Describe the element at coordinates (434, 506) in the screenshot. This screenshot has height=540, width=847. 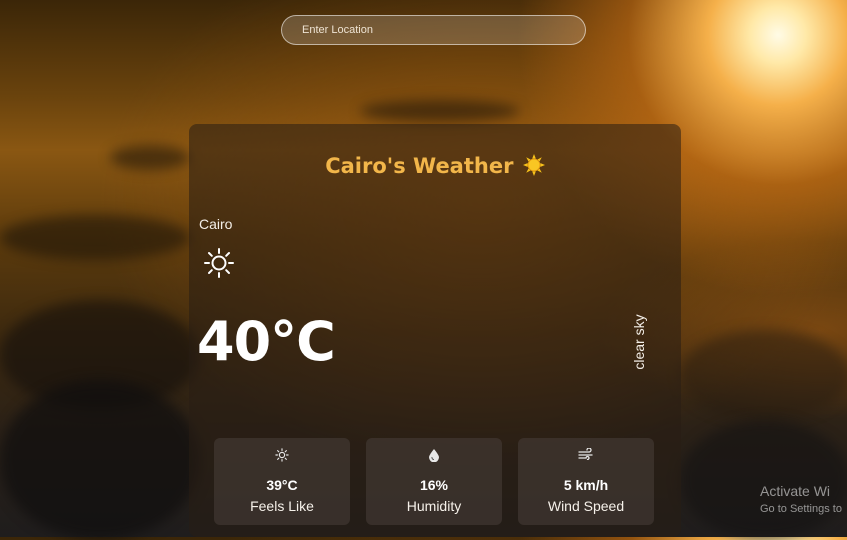
I see `humidity-label: Humidity` at that location.